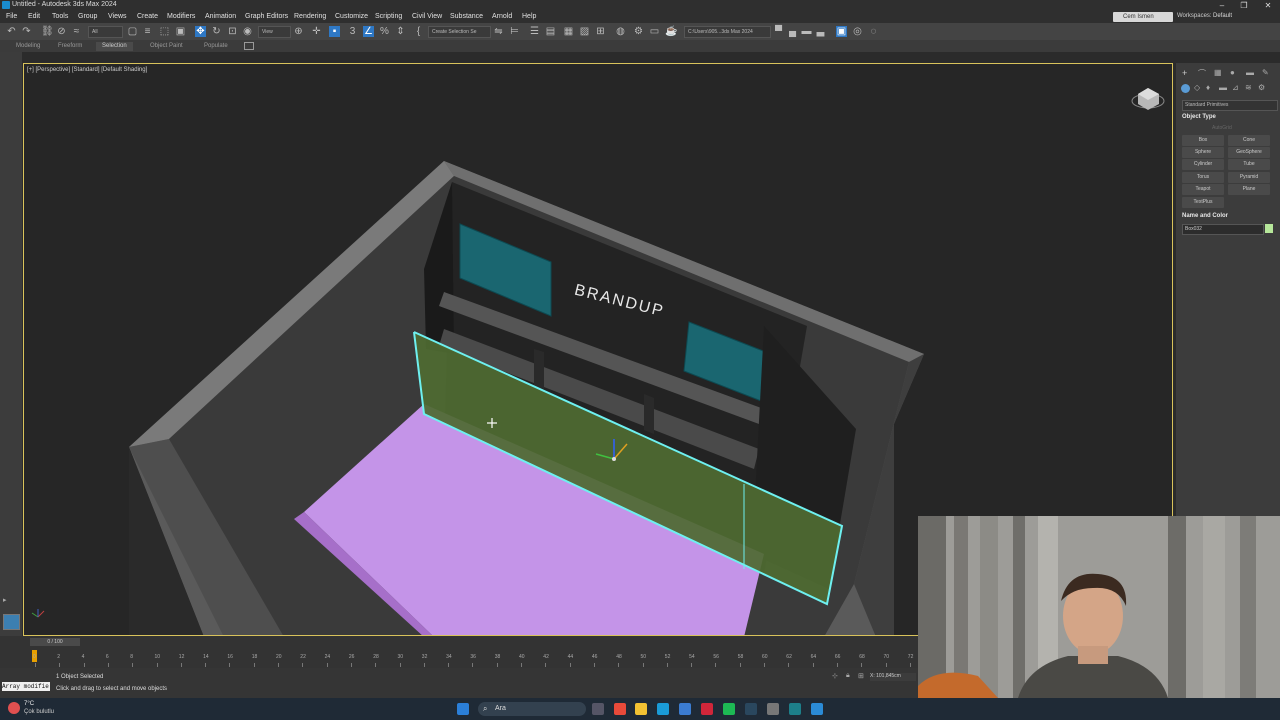 This screenshot has height=720, width=1280. I want to click on menu-animation: Animation, so click(220, 16).